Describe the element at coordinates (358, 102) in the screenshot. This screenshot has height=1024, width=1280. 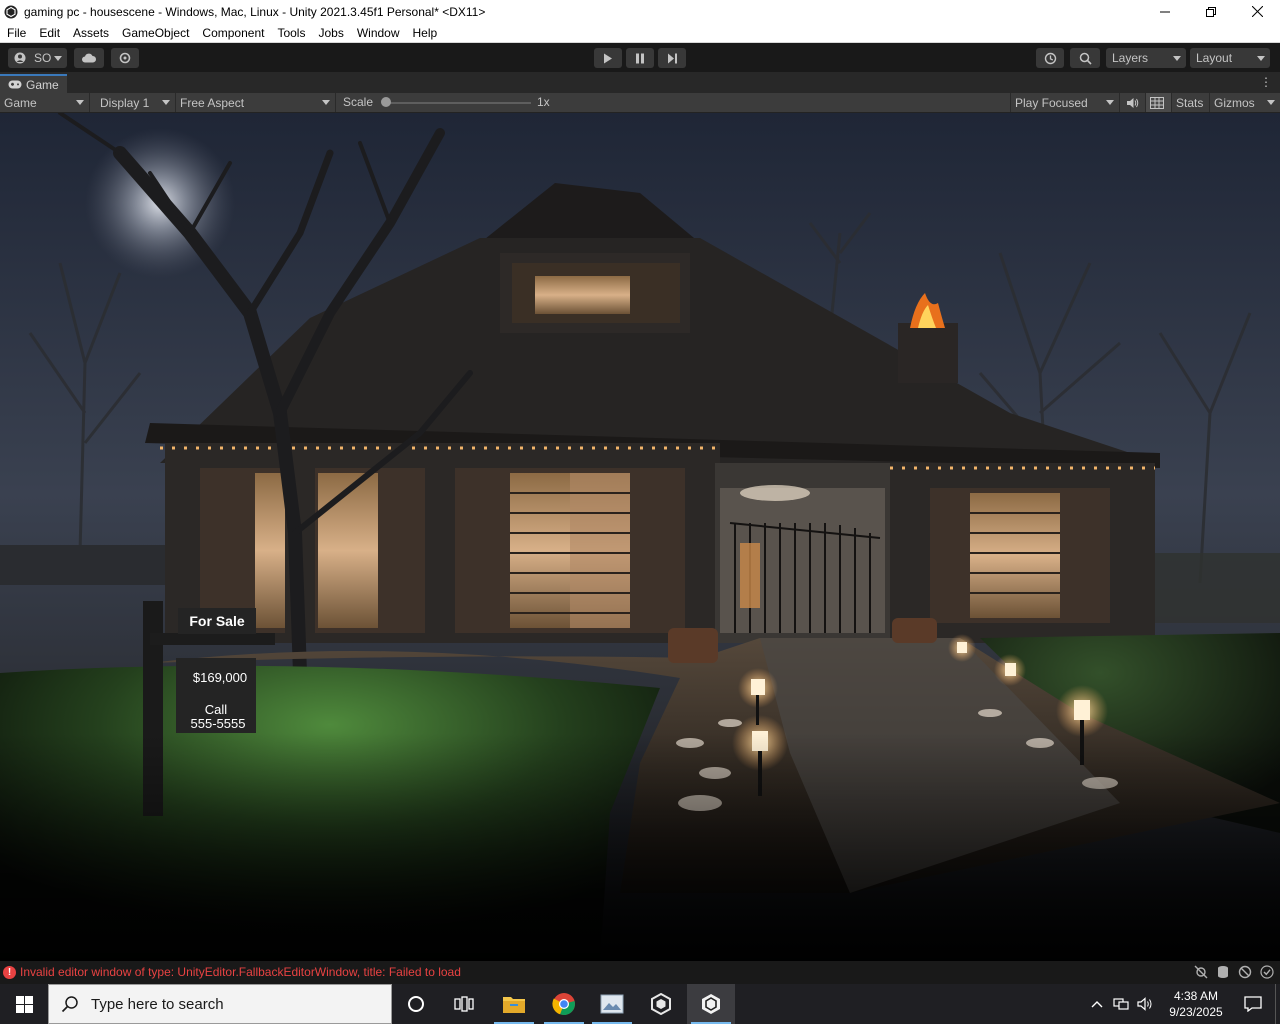
I see `scale-label: Scale` at that location.